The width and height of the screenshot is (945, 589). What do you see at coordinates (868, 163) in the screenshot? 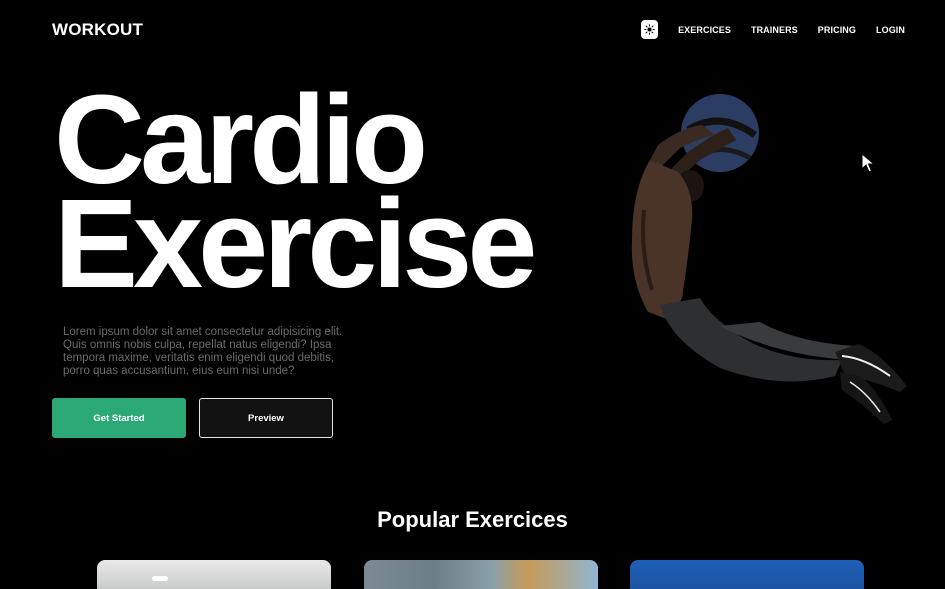
I see `mouse-cursor-icon` at bounding box center [868, 163].